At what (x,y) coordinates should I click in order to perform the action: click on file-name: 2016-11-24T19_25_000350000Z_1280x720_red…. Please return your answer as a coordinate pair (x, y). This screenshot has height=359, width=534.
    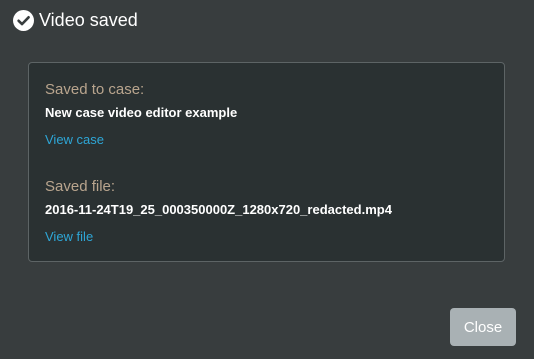
    Looking at the image, I should click on (218, 209).